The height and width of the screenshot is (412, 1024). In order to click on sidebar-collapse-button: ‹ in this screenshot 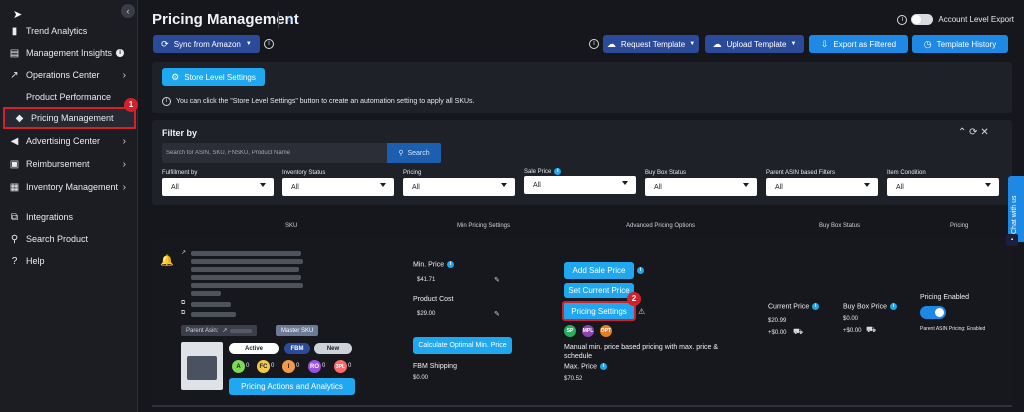, I will do `click(128, 11)`.